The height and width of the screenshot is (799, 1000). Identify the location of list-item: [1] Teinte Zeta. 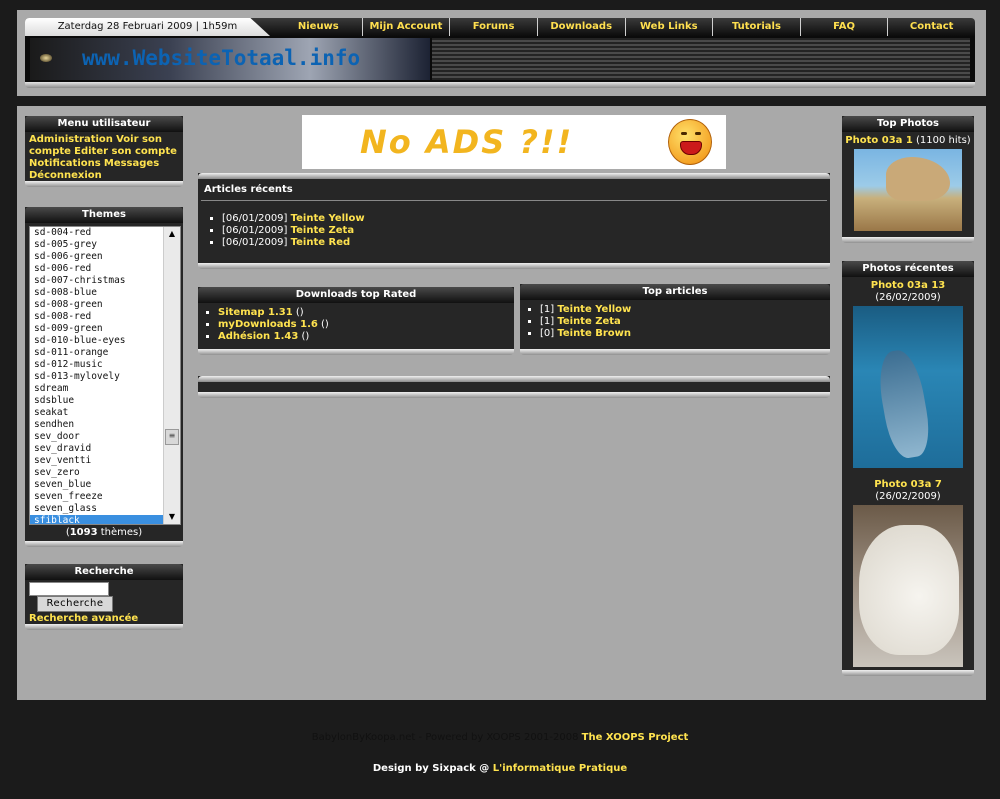
(685, 322).